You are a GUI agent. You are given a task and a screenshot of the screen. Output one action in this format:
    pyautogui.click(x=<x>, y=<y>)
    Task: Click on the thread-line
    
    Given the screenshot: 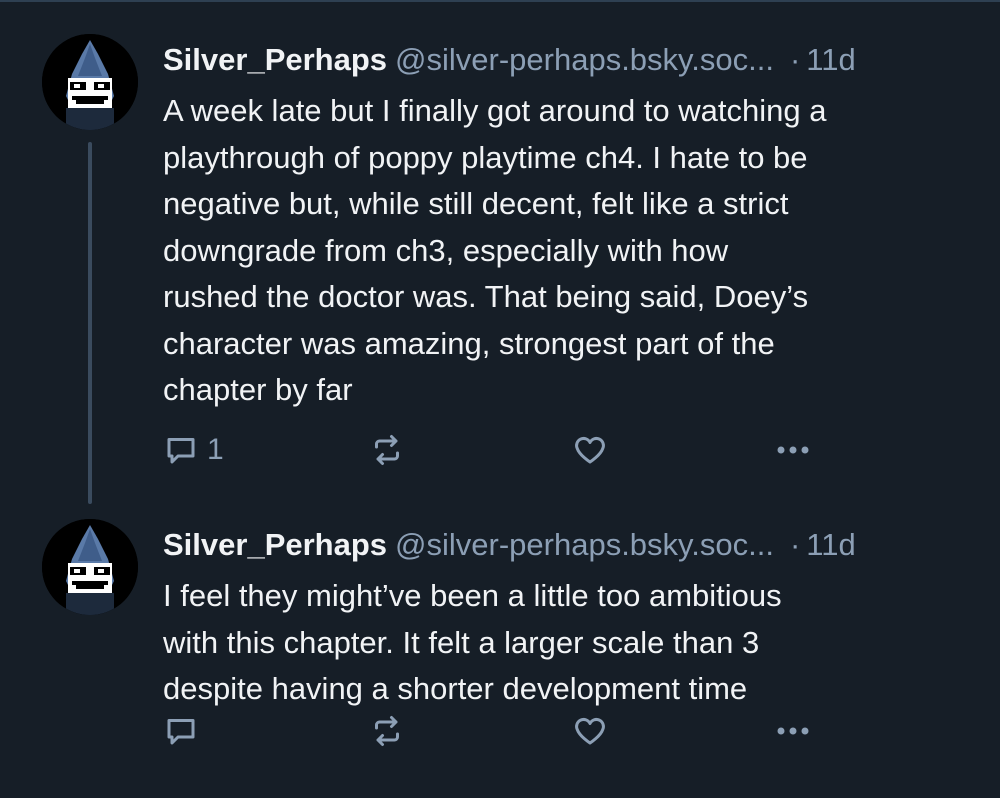 What is the action you would take?
    pyautogui.click(x=90, y=323)
    